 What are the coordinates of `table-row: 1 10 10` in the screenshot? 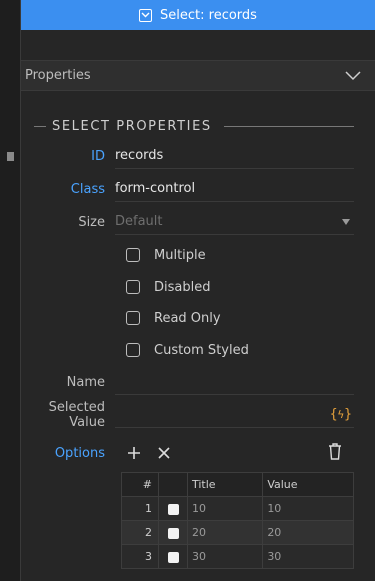 It's located at (237, 508).